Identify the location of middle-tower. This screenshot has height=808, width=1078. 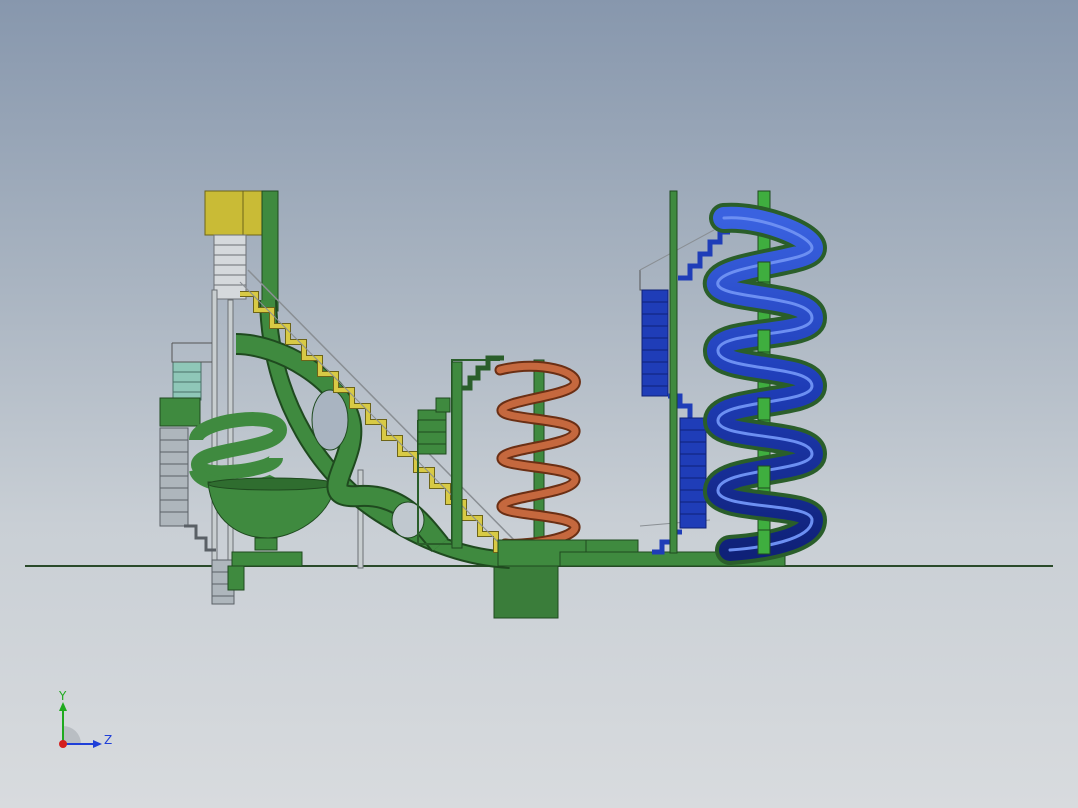
(601, 461).